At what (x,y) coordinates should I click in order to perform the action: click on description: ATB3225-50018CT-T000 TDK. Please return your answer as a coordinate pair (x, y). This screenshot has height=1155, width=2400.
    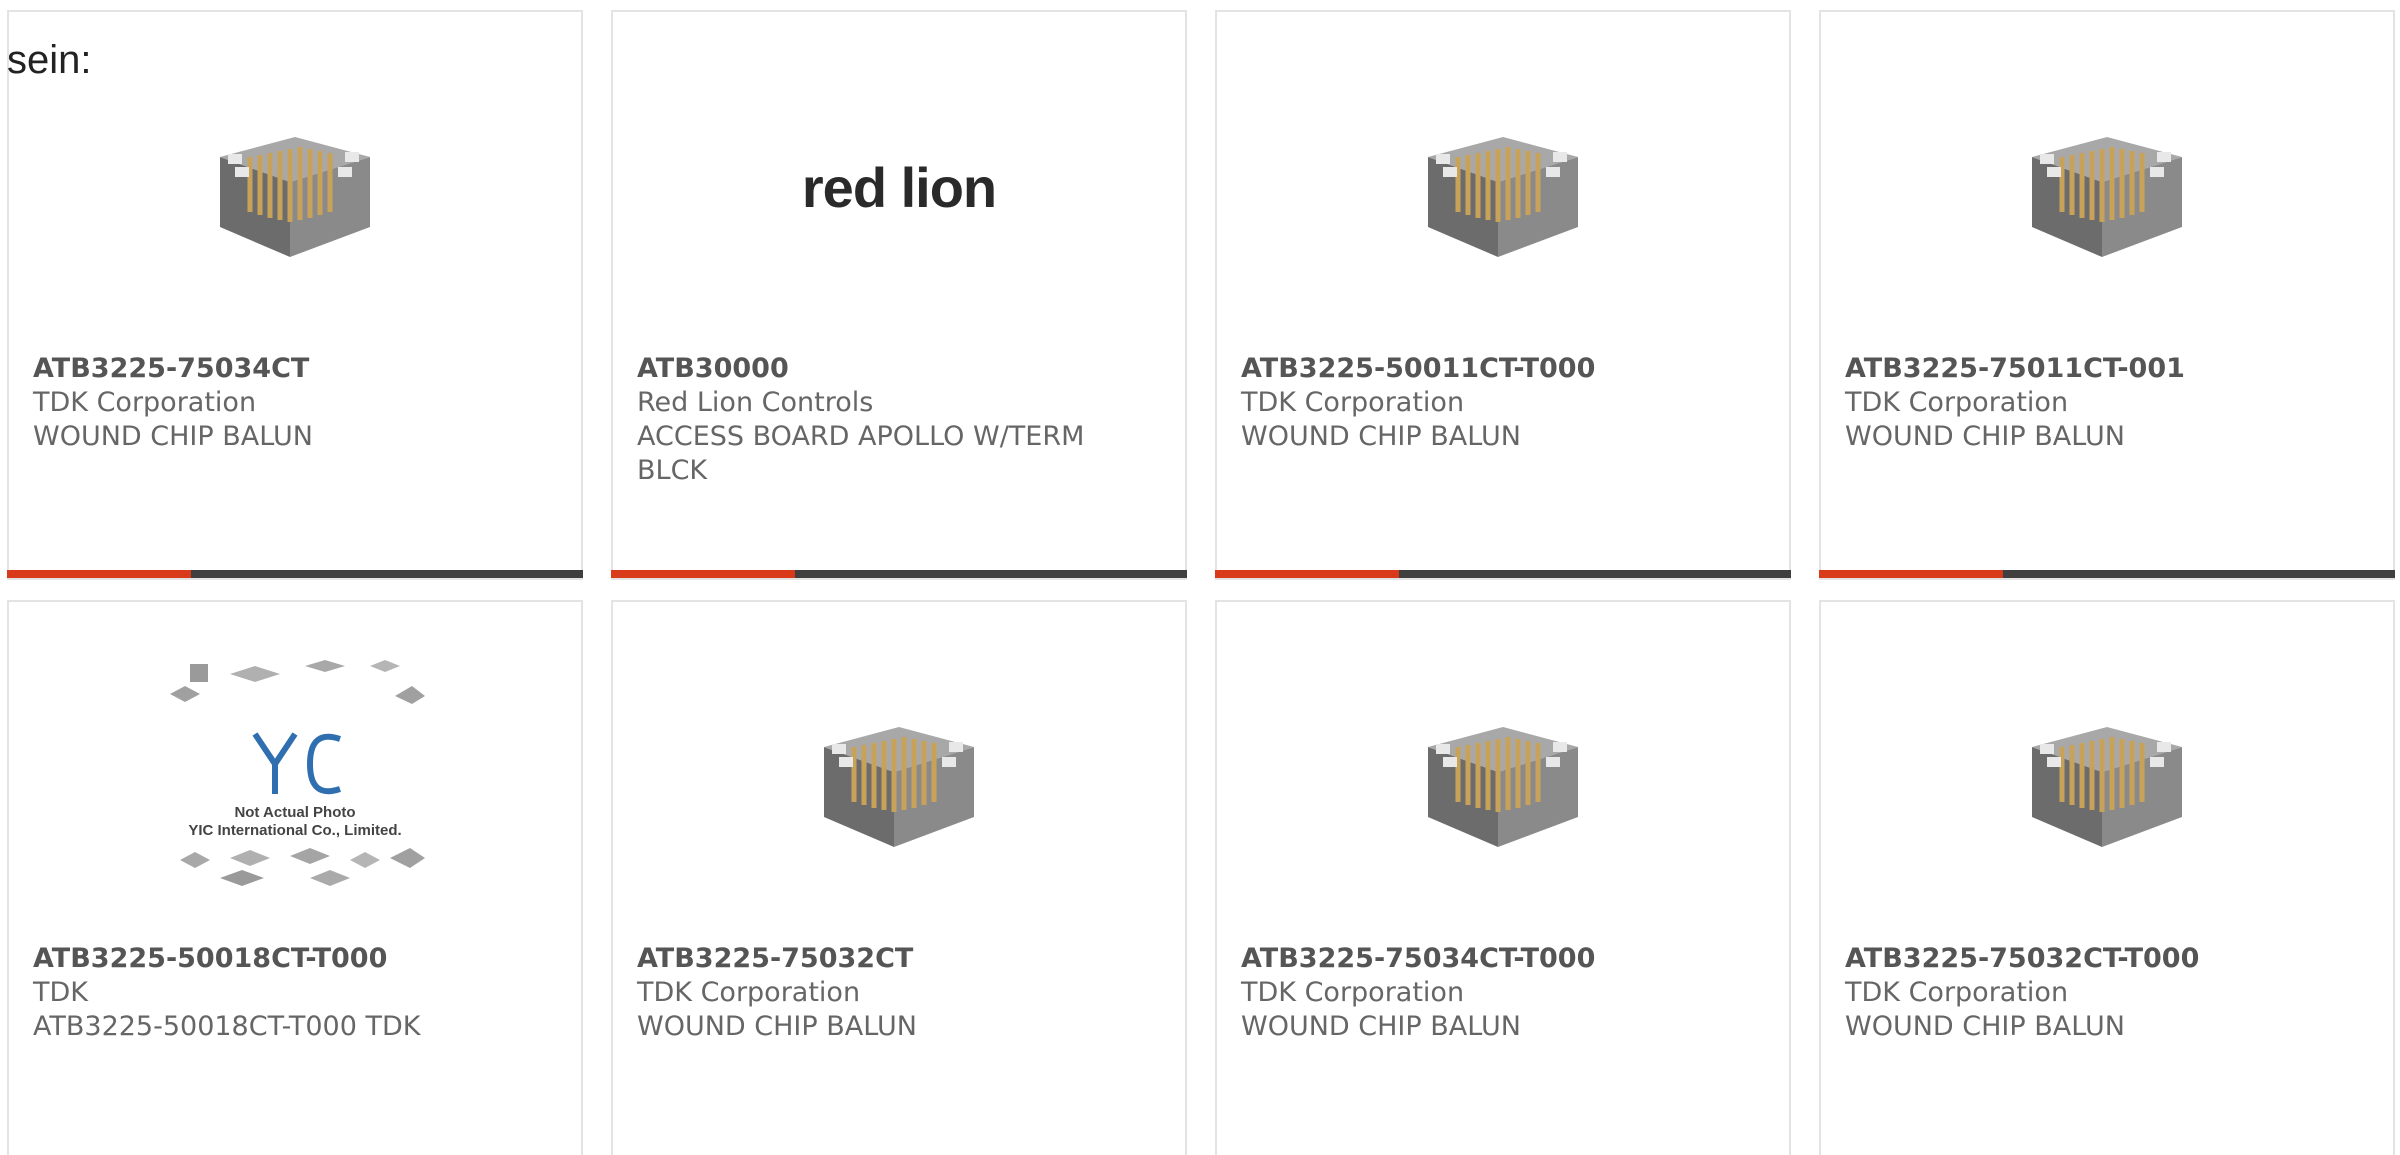
    Looking at the image, I should click on (227, 1026).